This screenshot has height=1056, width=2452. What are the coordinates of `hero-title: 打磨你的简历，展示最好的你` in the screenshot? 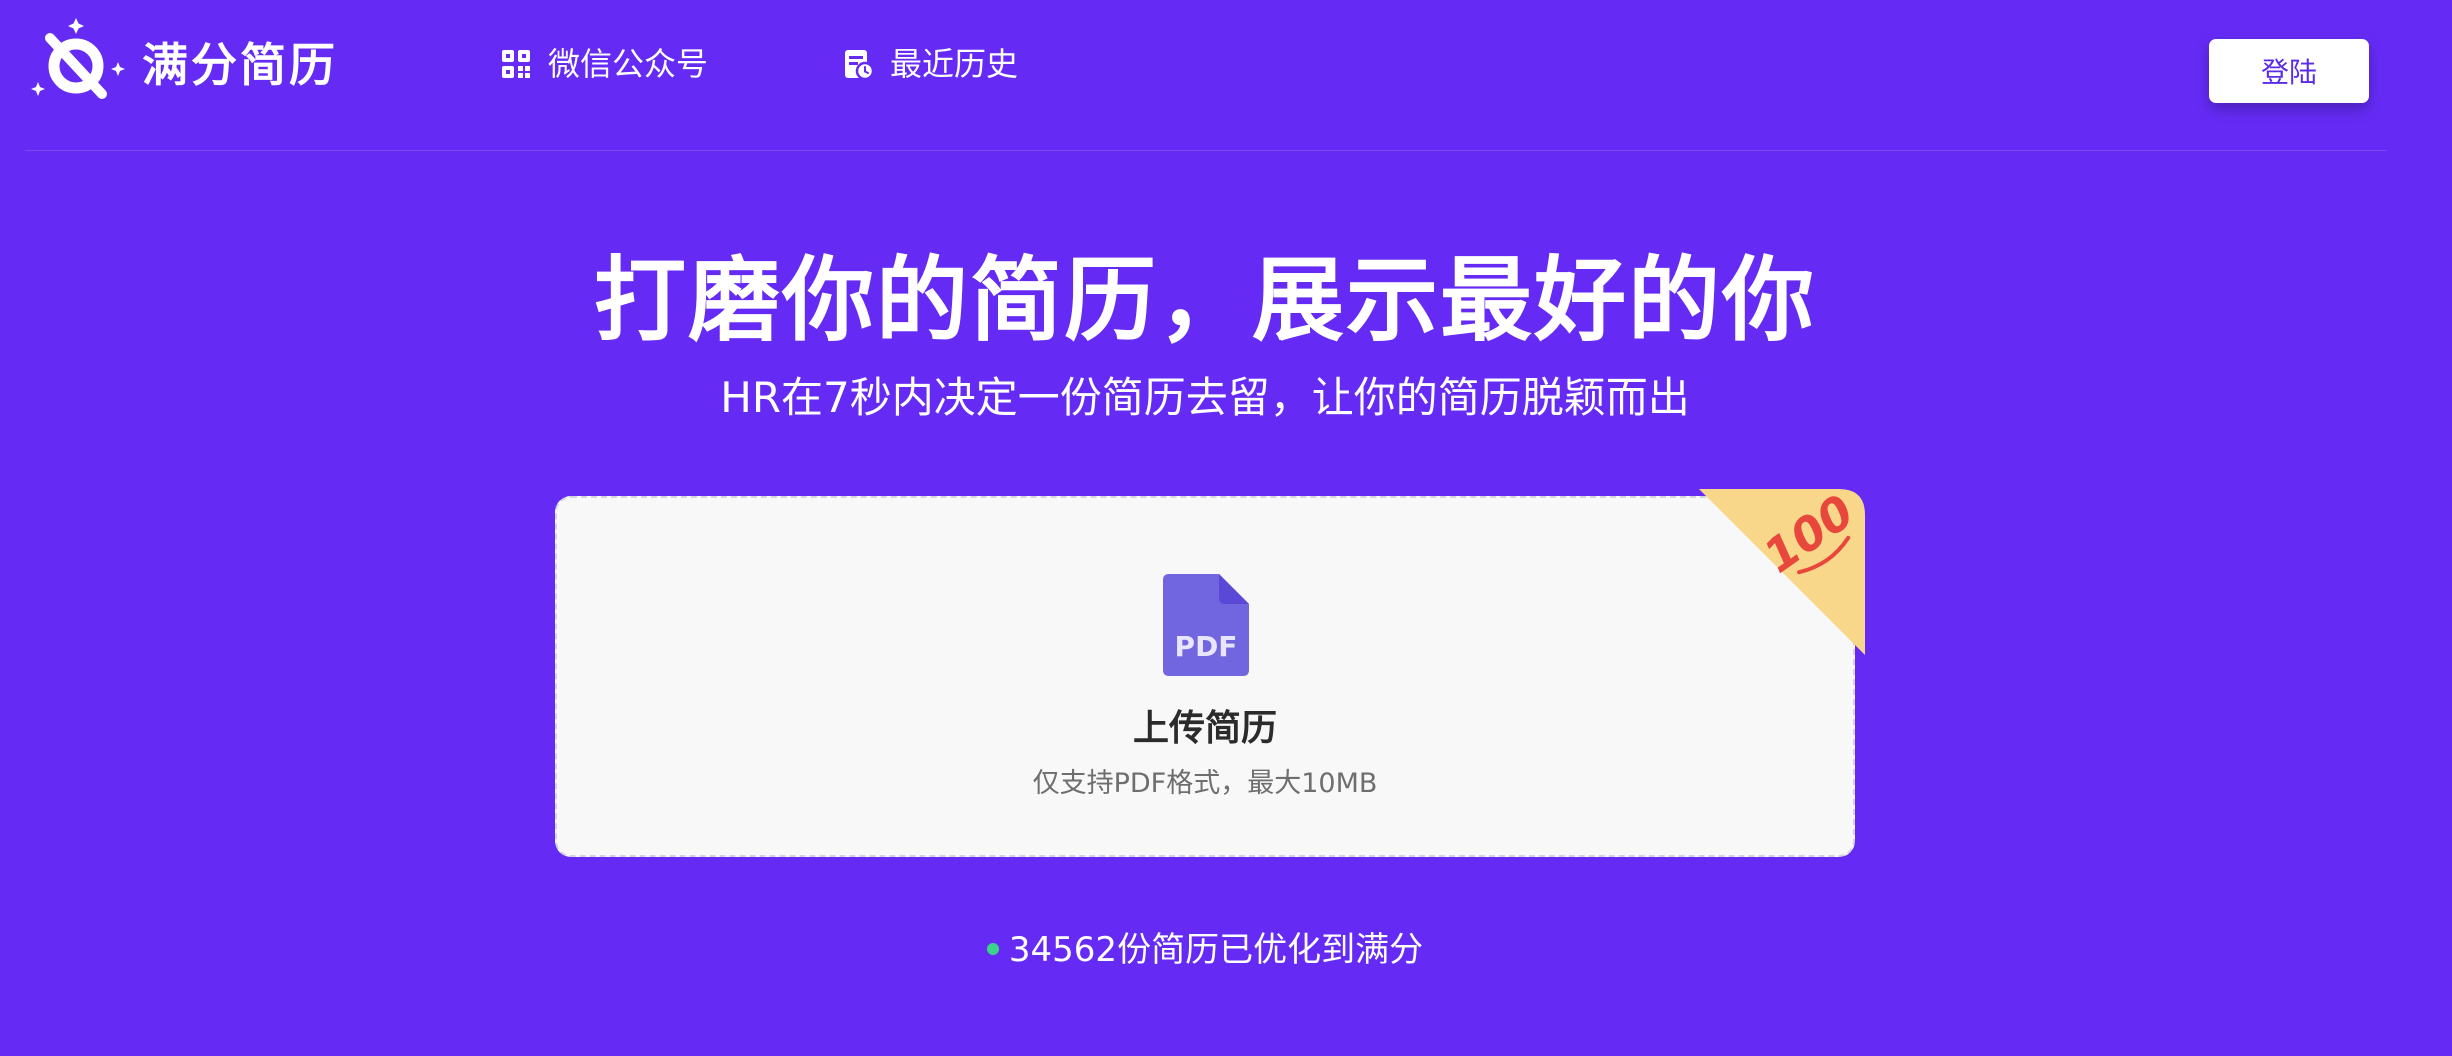 It's located at (1204, 300).